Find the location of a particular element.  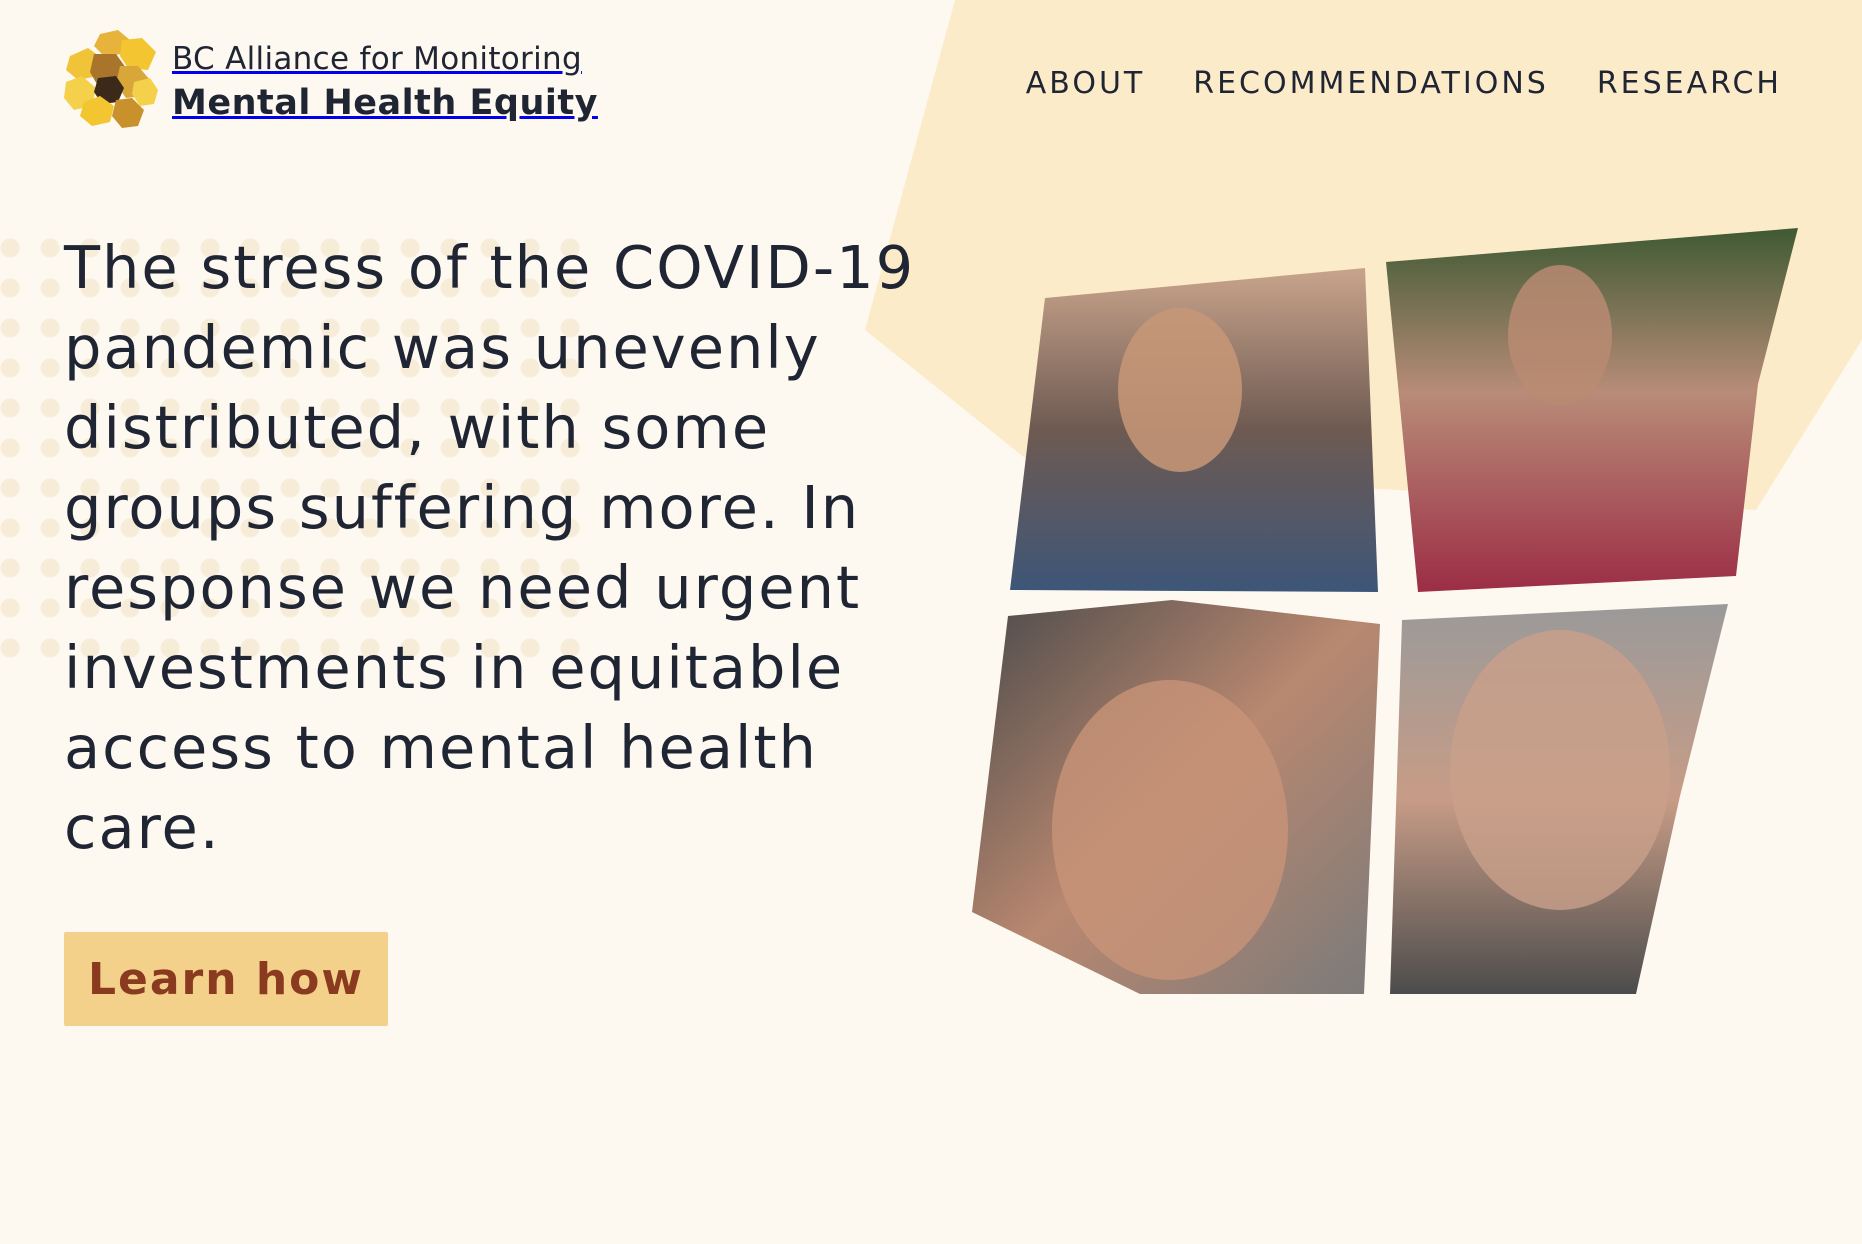

honeycomb-logo-icon is located at coordinates (111, 79).